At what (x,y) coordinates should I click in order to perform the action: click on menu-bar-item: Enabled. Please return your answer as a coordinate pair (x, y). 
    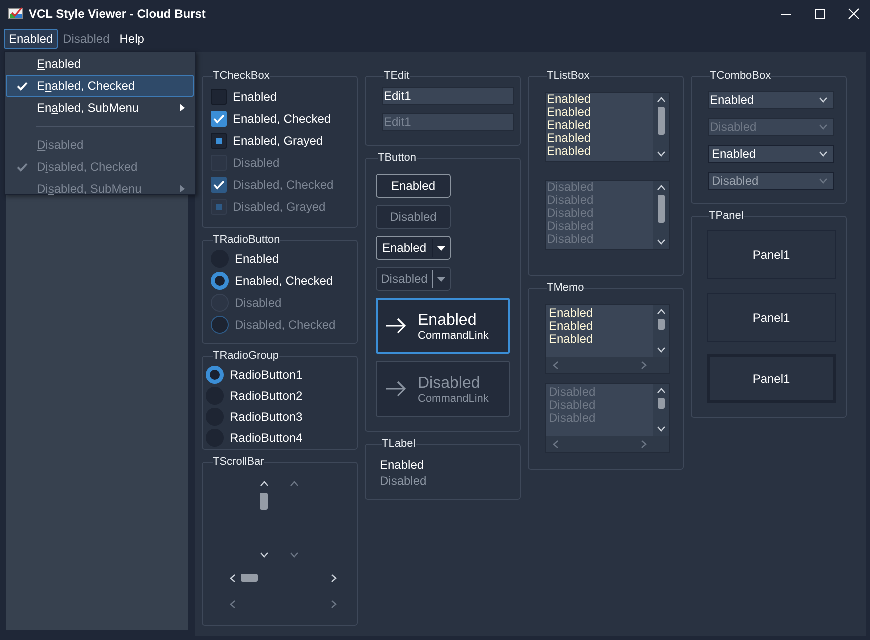
    Looking at the image, I should click on (31, 39).